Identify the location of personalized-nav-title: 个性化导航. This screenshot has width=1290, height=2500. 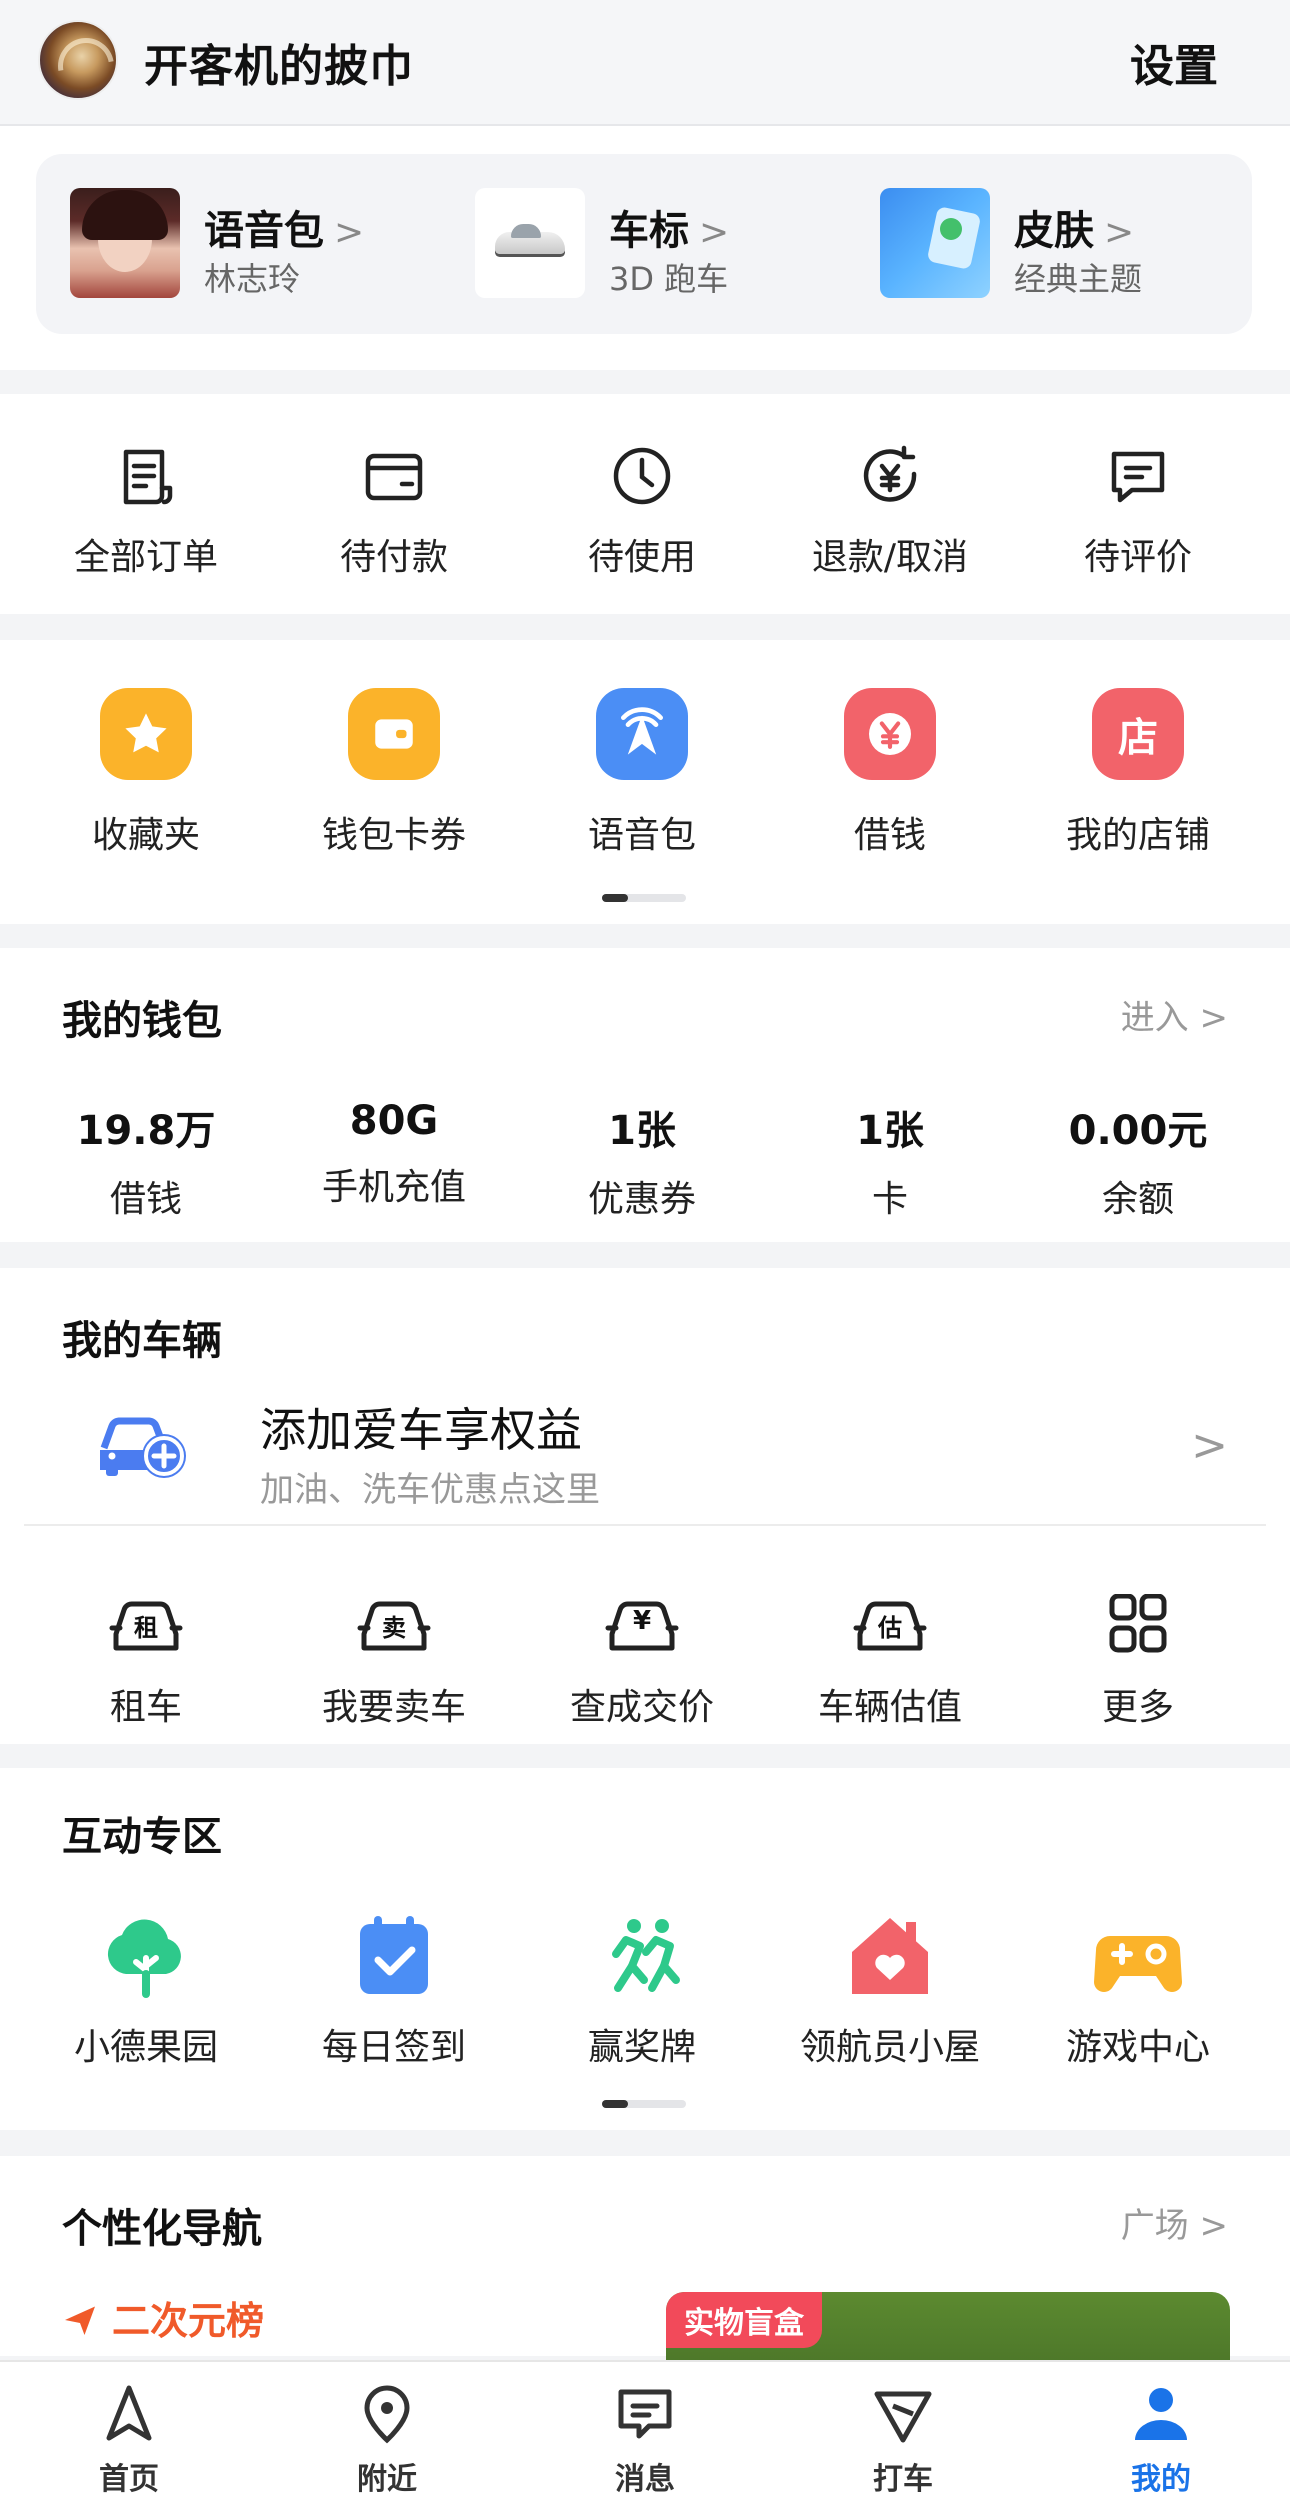
(162, 2229).